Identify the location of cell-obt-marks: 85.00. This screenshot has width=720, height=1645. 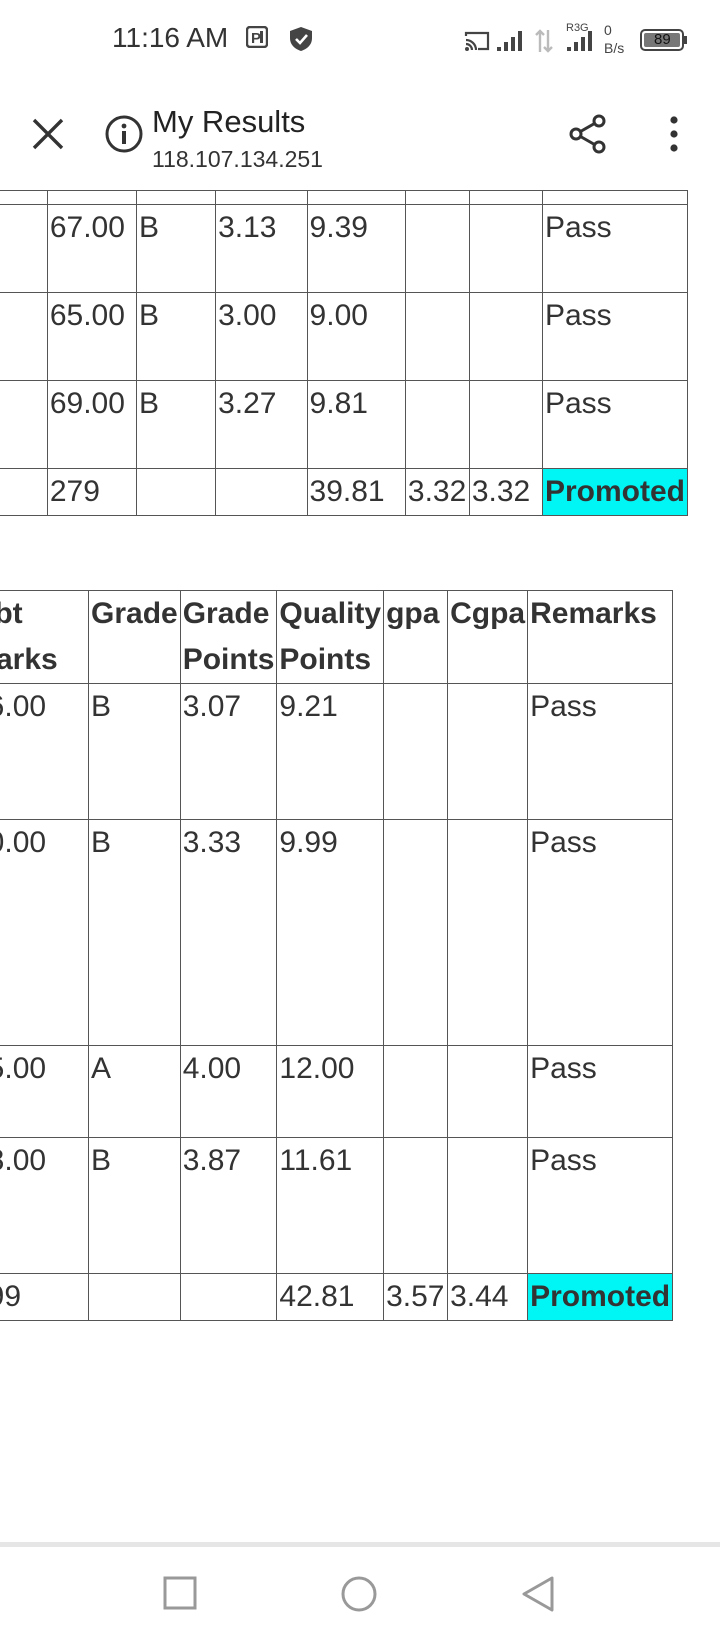
(44, 1091).